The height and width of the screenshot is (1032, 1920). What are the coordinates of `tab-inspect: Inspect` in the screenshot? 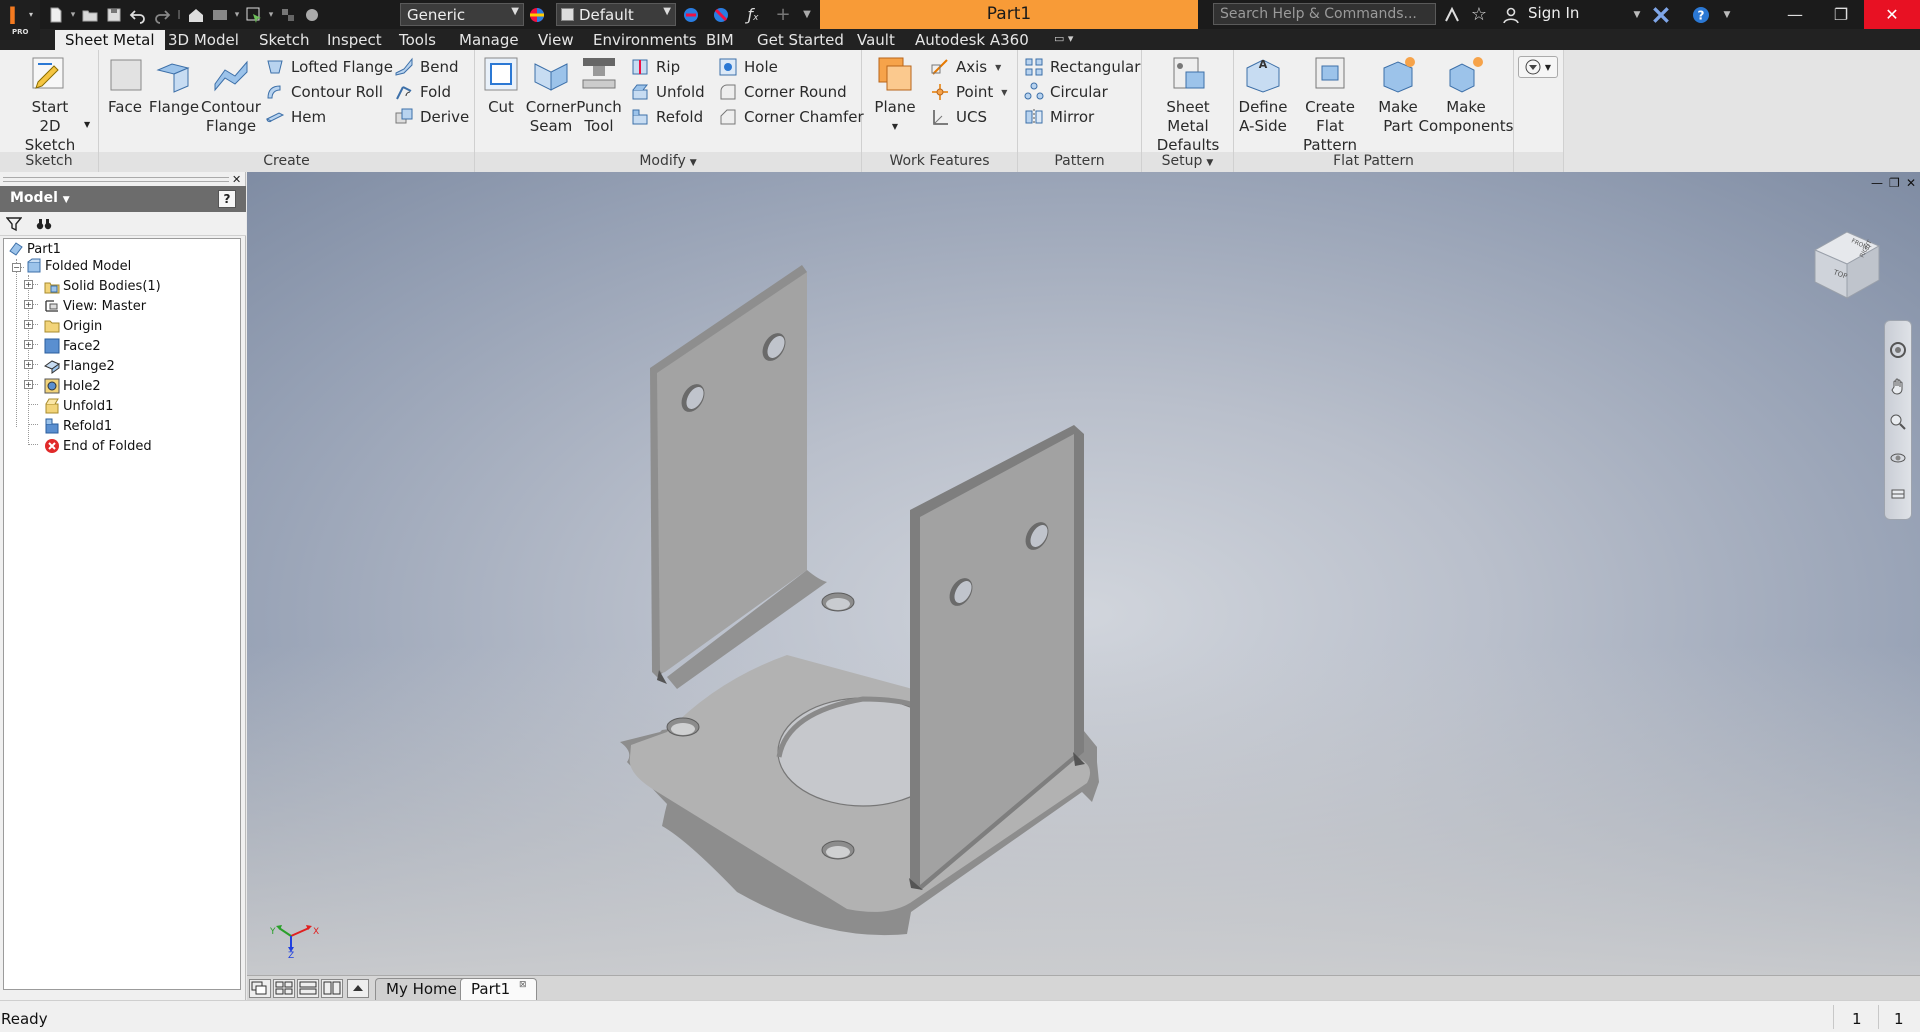 It's located at (354, 40).